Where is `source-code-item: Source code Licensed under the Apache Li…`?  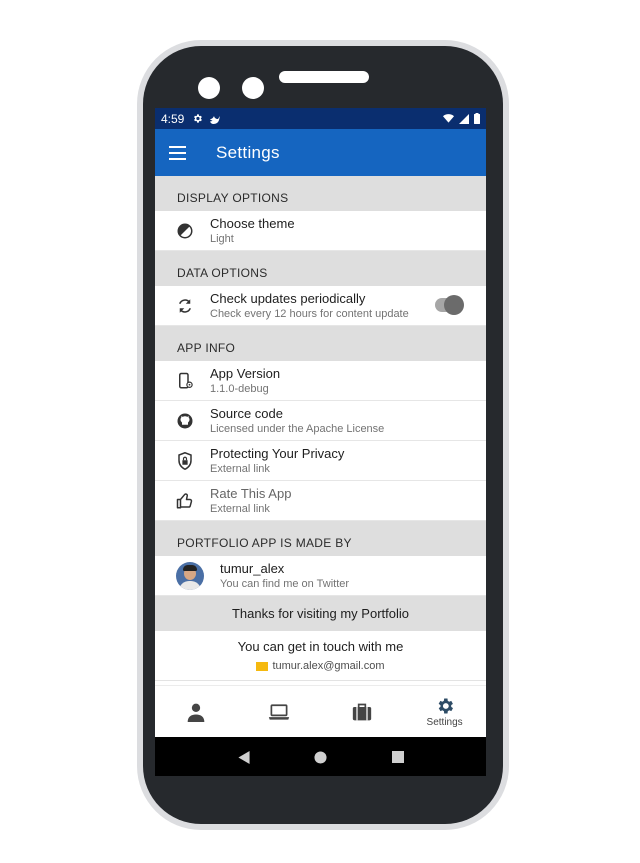
source-code-item: Source code Licensed under the Apache Li… is located at coordinates (320, 421).